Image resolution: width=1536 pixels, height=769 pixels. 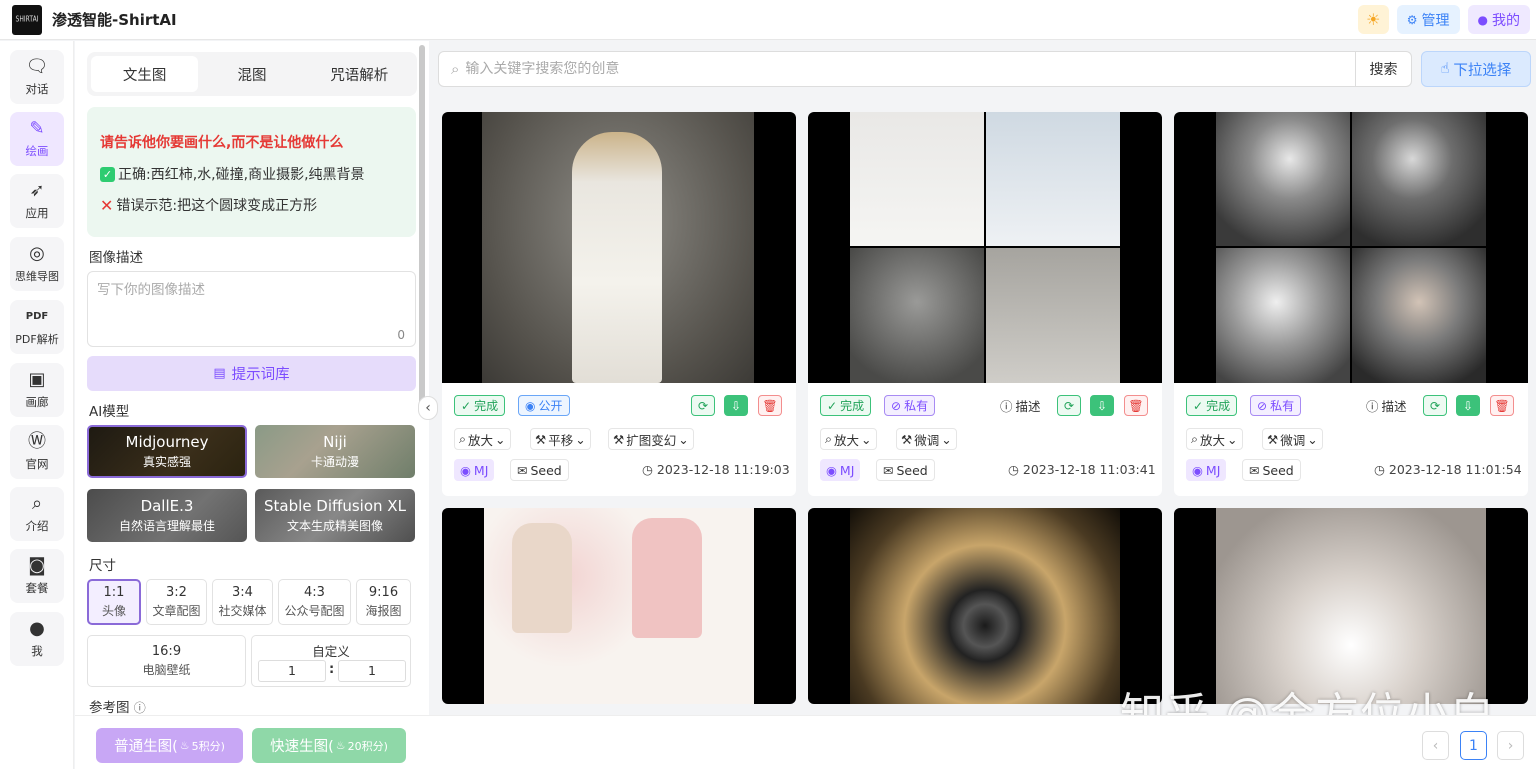 I want to click on search-button: 搜索, so click(x=1383, y=69).